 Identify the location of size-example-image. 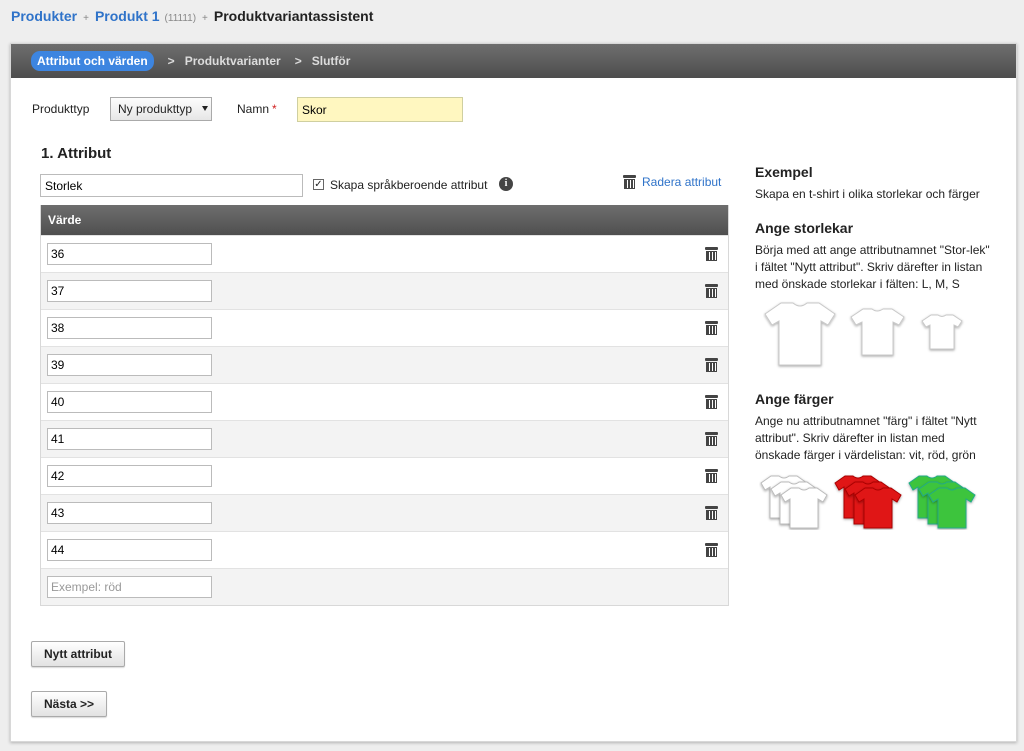
(877, 336).